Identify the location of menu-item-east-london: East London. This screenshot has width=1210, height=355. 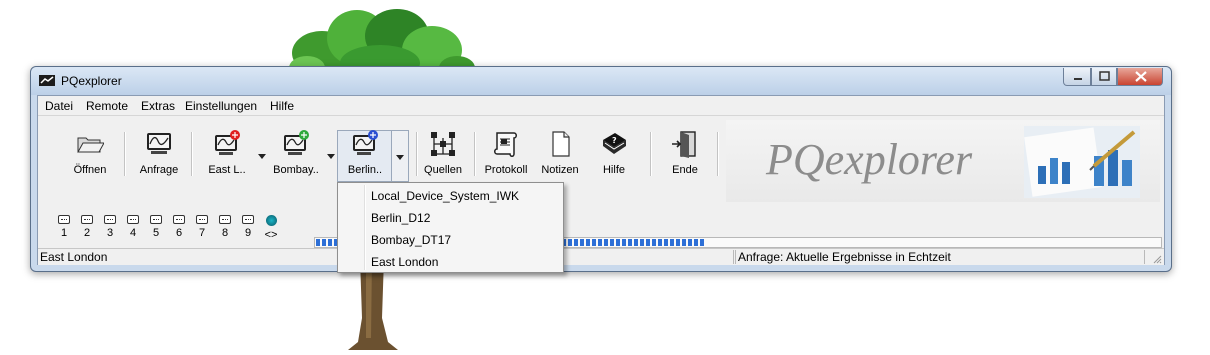
(404, 262).